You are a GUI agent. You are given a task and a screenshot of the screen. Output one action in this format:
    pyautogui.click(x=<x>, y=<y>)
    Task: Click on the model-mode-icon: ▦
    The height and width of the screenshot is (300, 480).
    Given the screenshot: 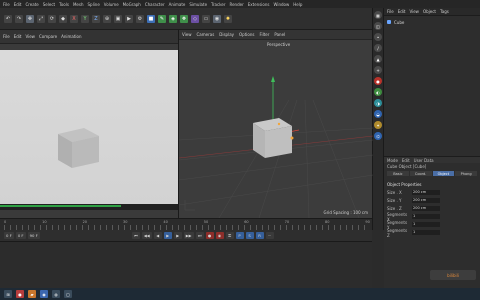 What is the action you would take?
    pyautogui.click(x=378, y=15)
    